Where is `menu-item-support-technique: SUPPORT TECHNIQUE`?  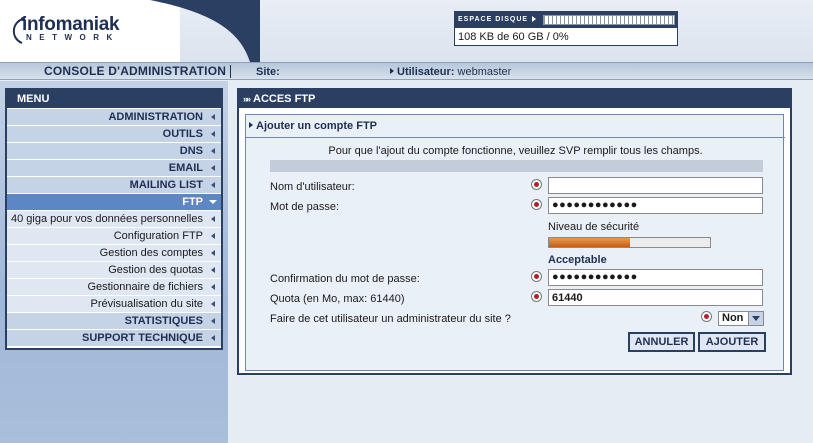 menu-item-support-technique: SUPPORT TECHNIQUE is located at coordinates (114, 337).